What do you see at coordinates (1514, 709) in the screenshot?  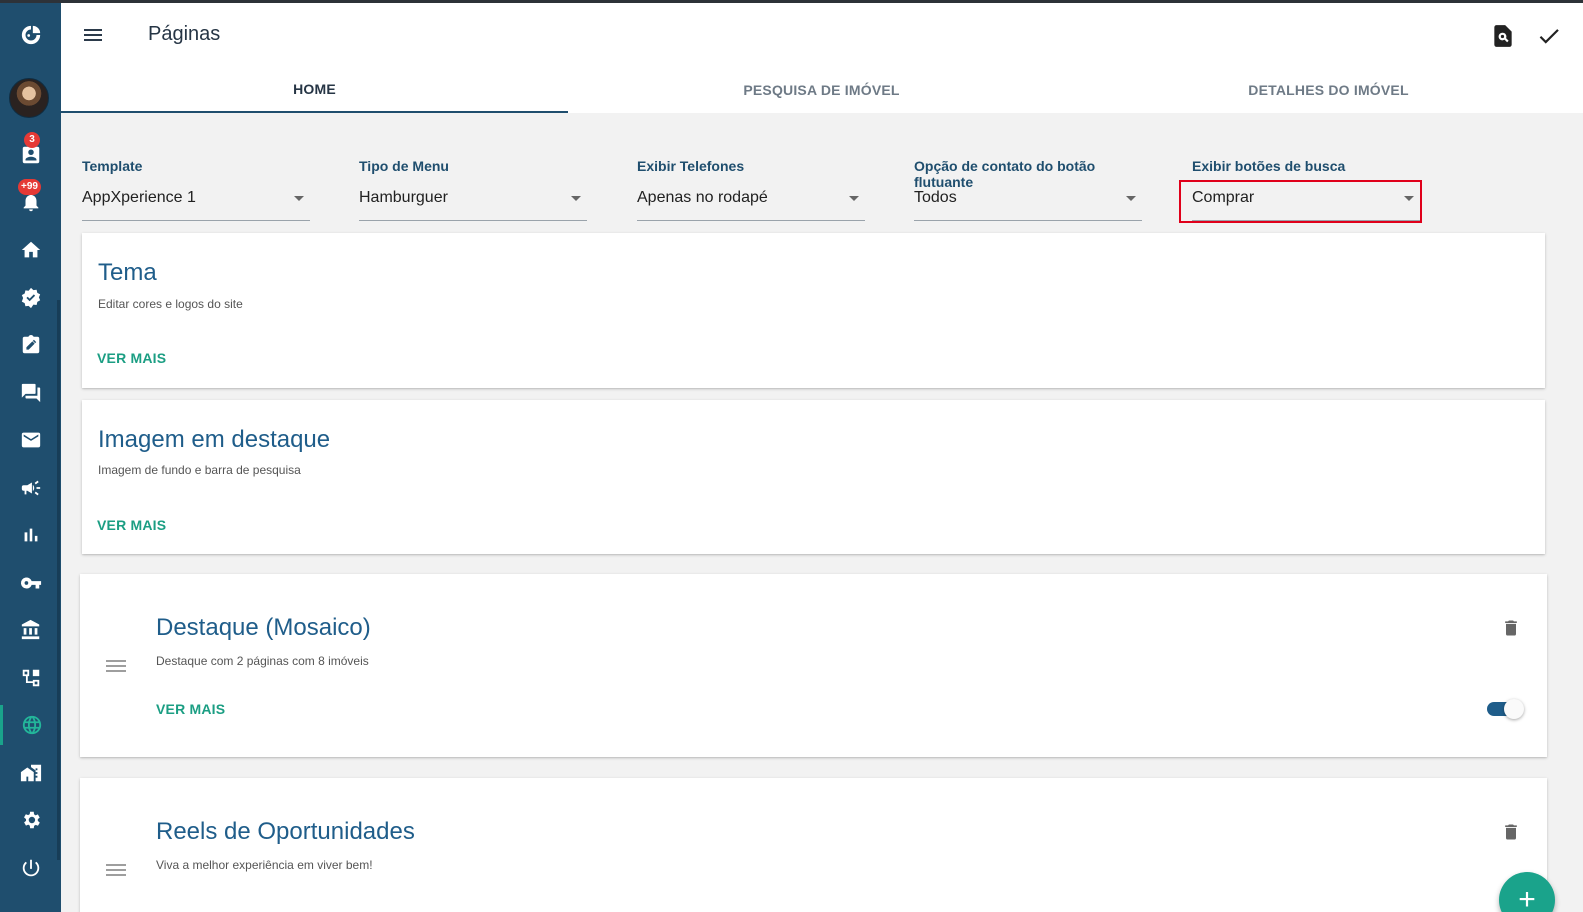 I see `toggle-knob` at bounding box center [1514, 709].